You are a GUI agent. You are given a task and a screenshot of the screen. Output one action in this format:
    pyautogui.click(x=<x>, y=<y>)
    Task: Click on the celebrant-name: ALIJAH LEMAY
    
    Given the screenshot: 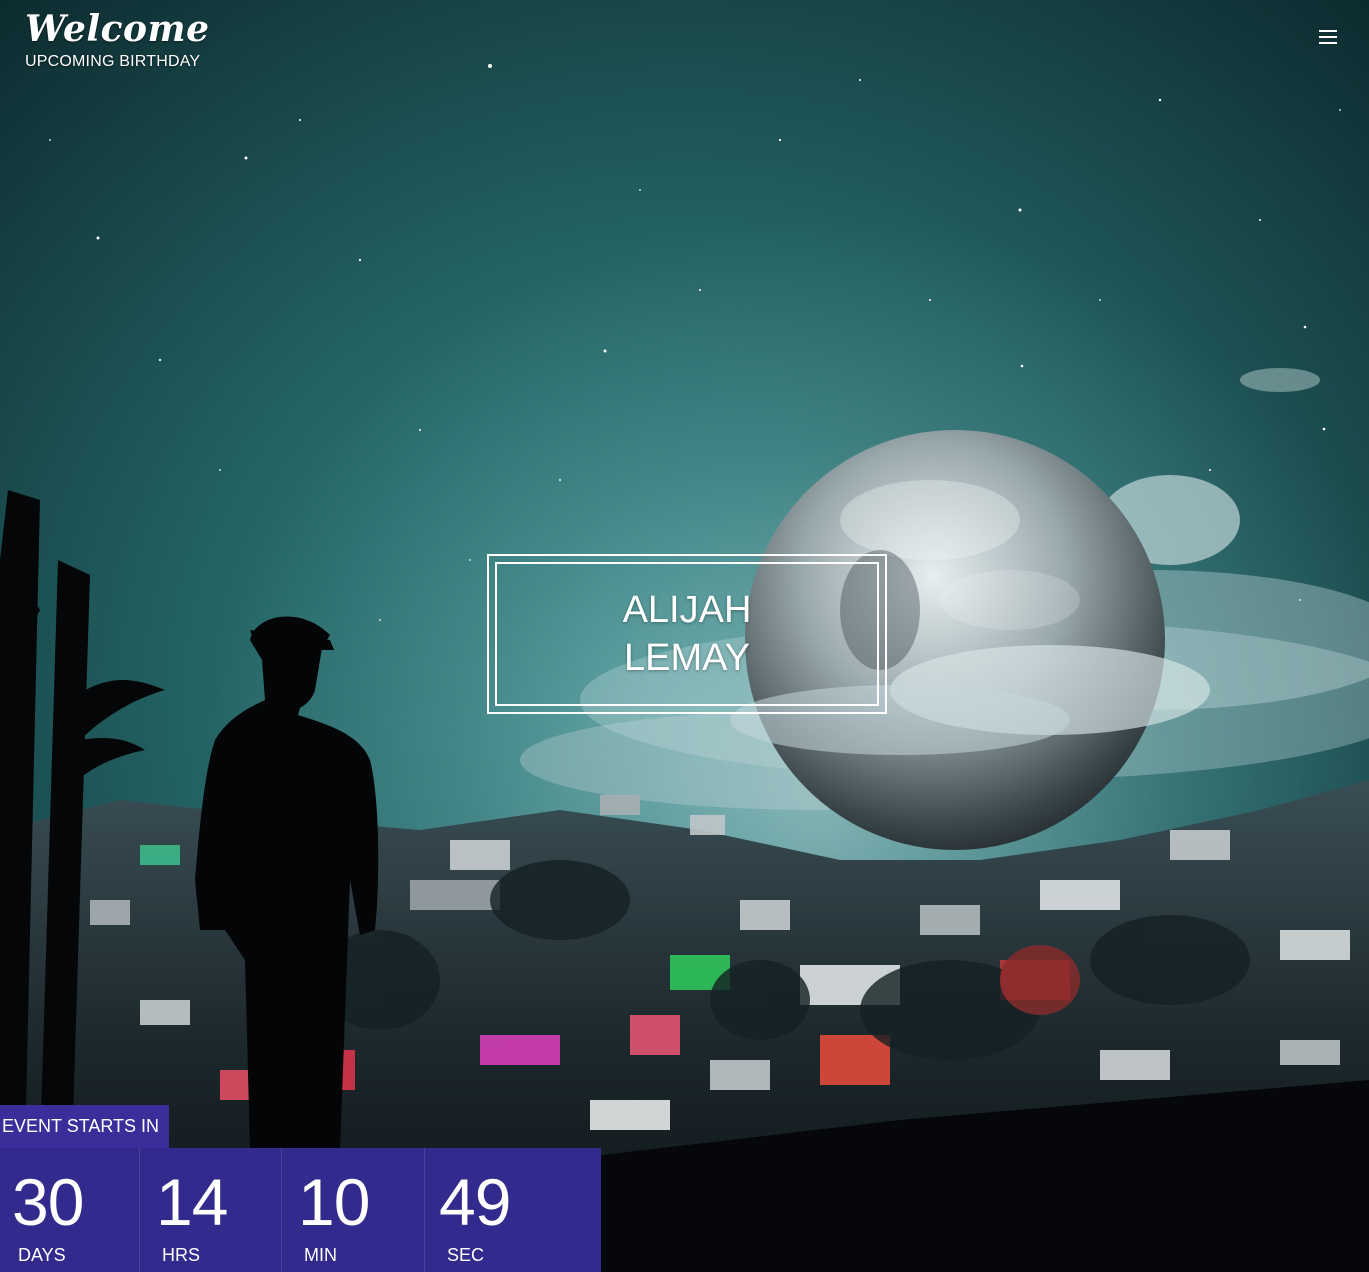 What is the action you would take?
    pyautogui.click(x=687, y=634)
    